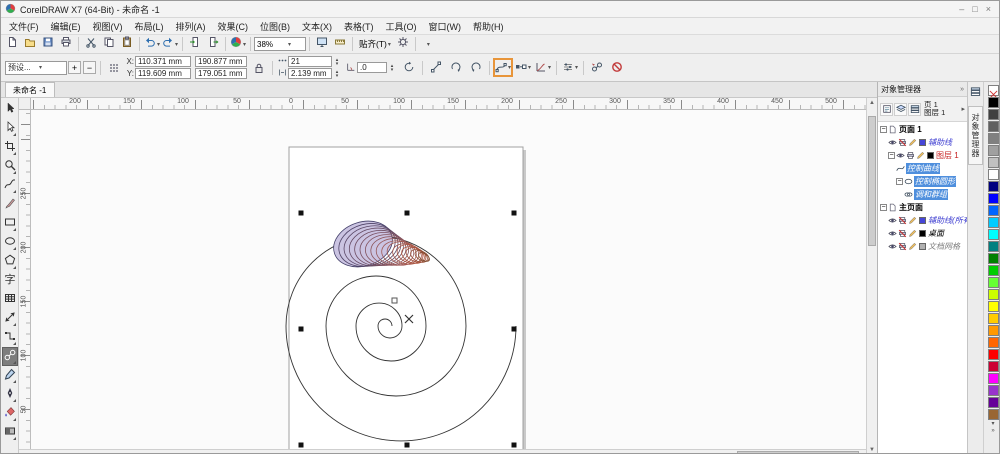  I want to click on spacing-spinner: ▴ ▾, so click(337, 73).